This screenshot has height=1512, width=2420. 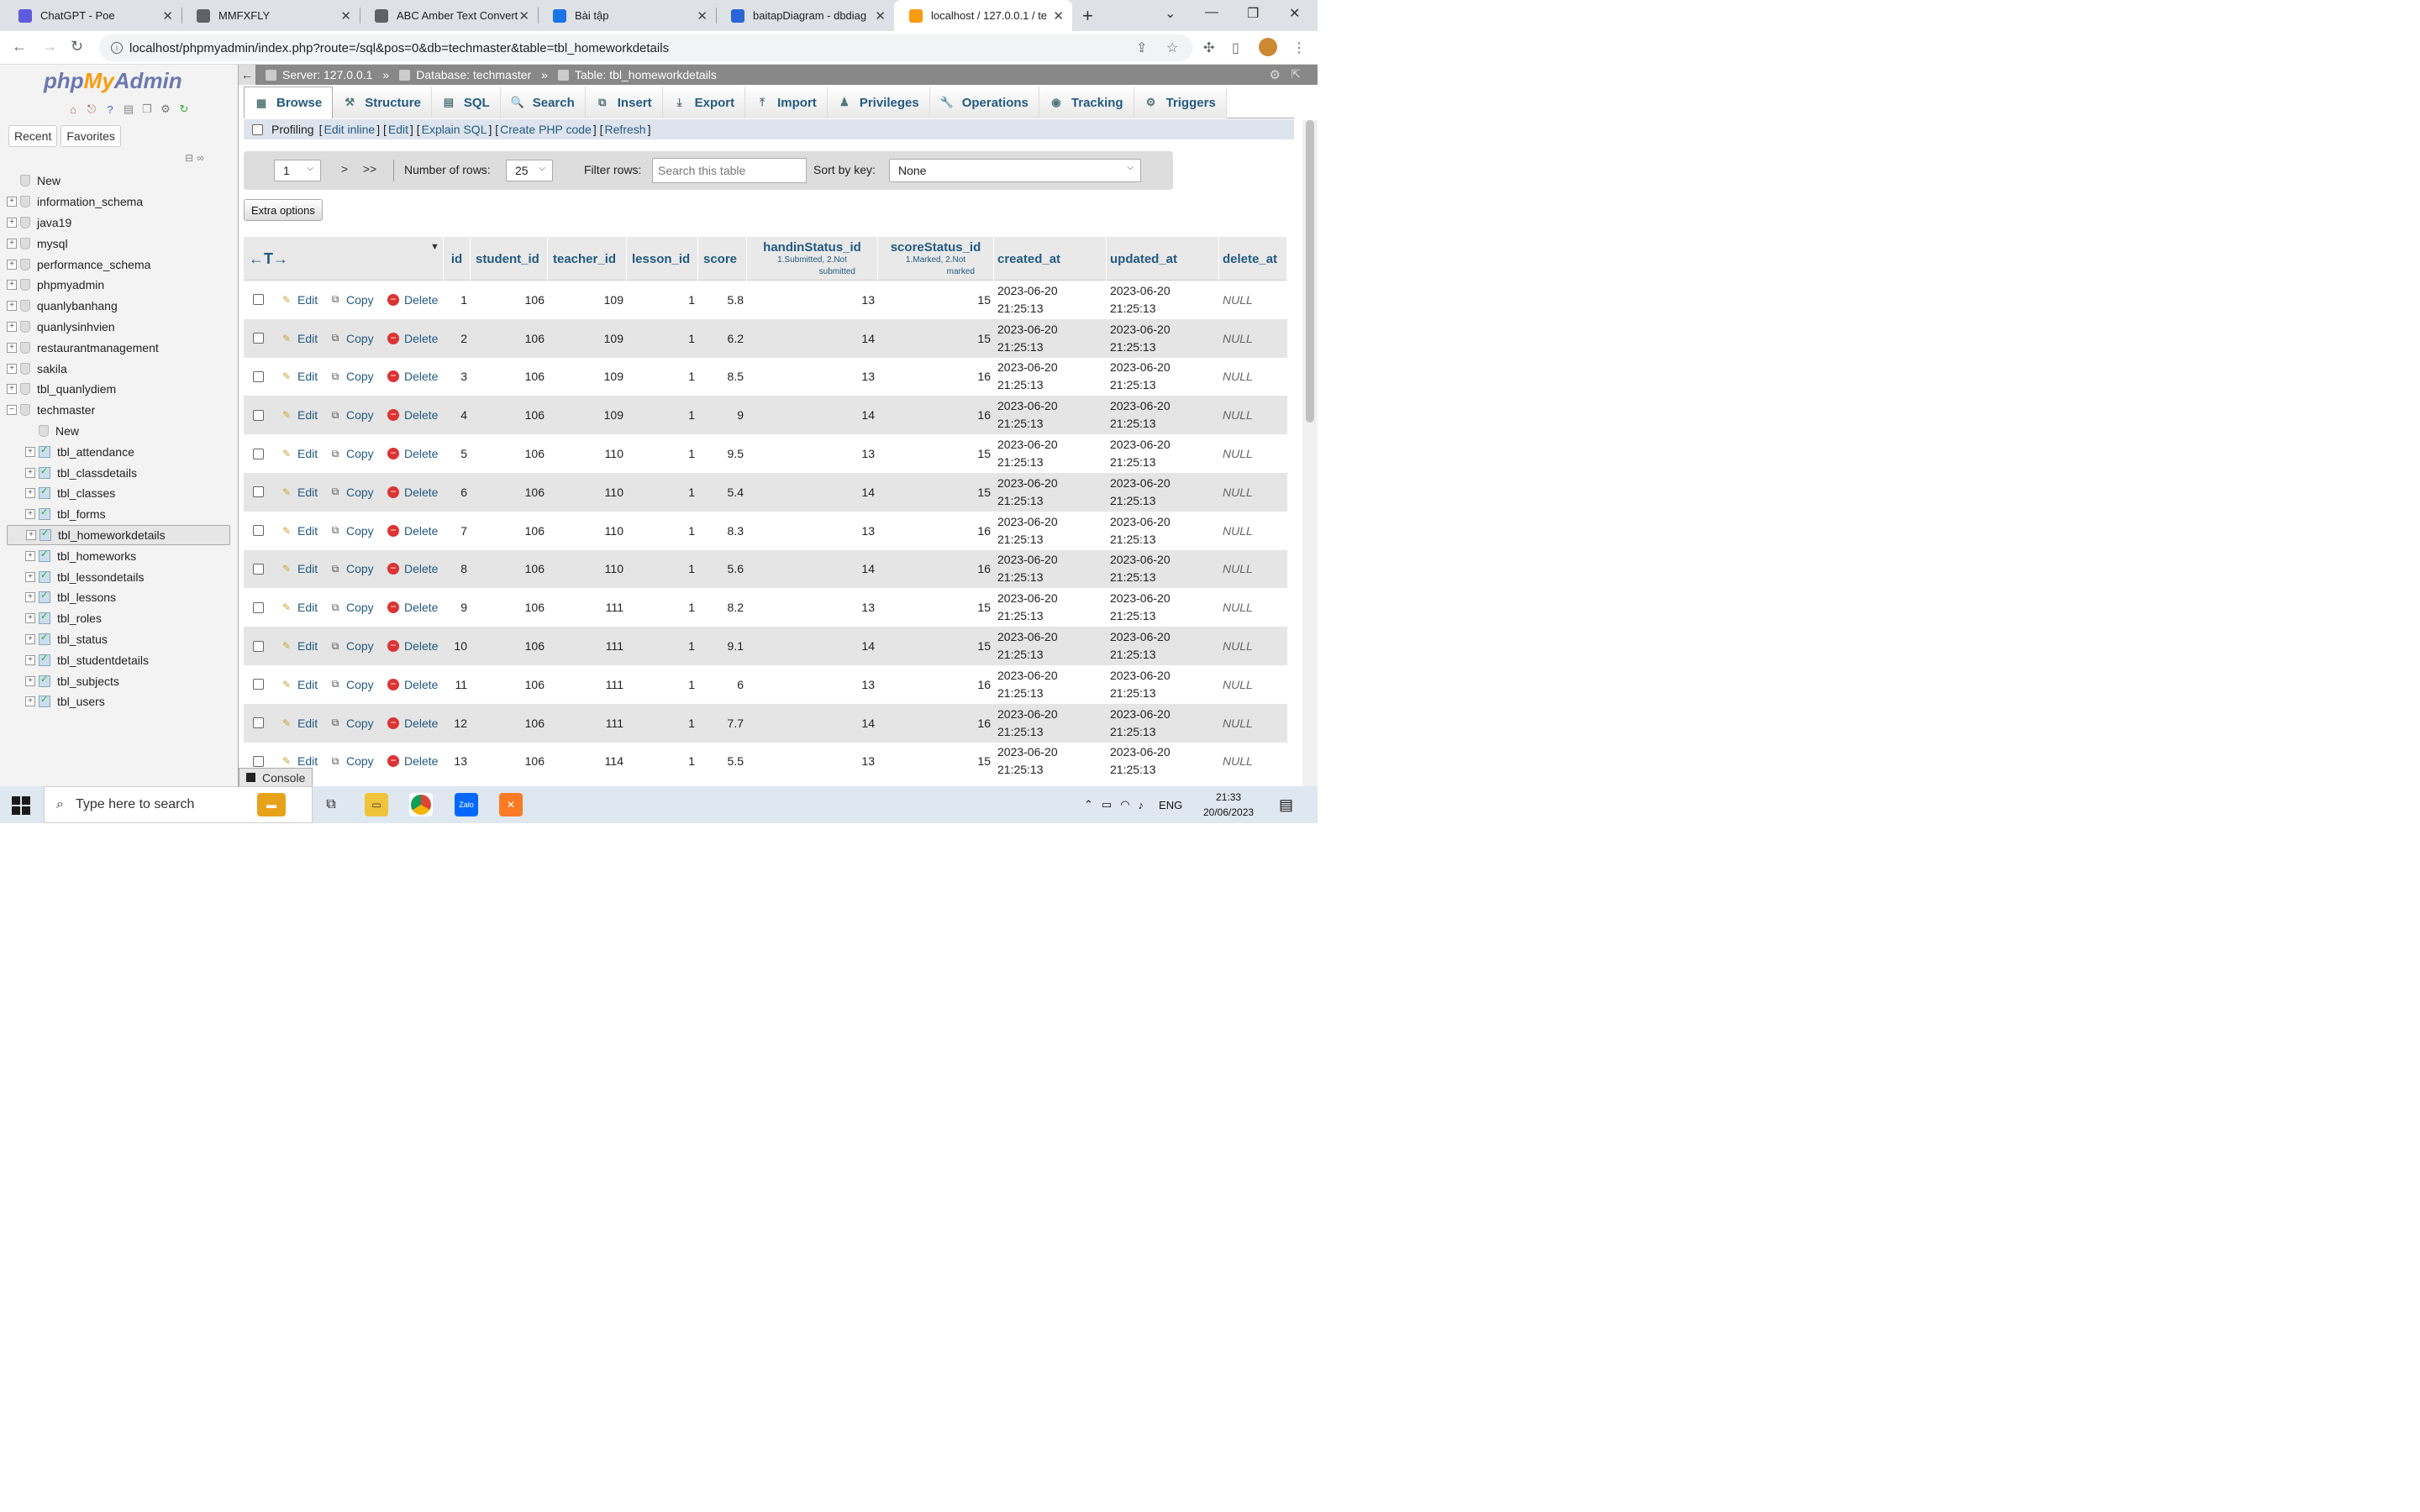 What do you see at coordinates (457, 684) in the screenshot?
I see `cell-id: 11` at bounding box center [457, 684].